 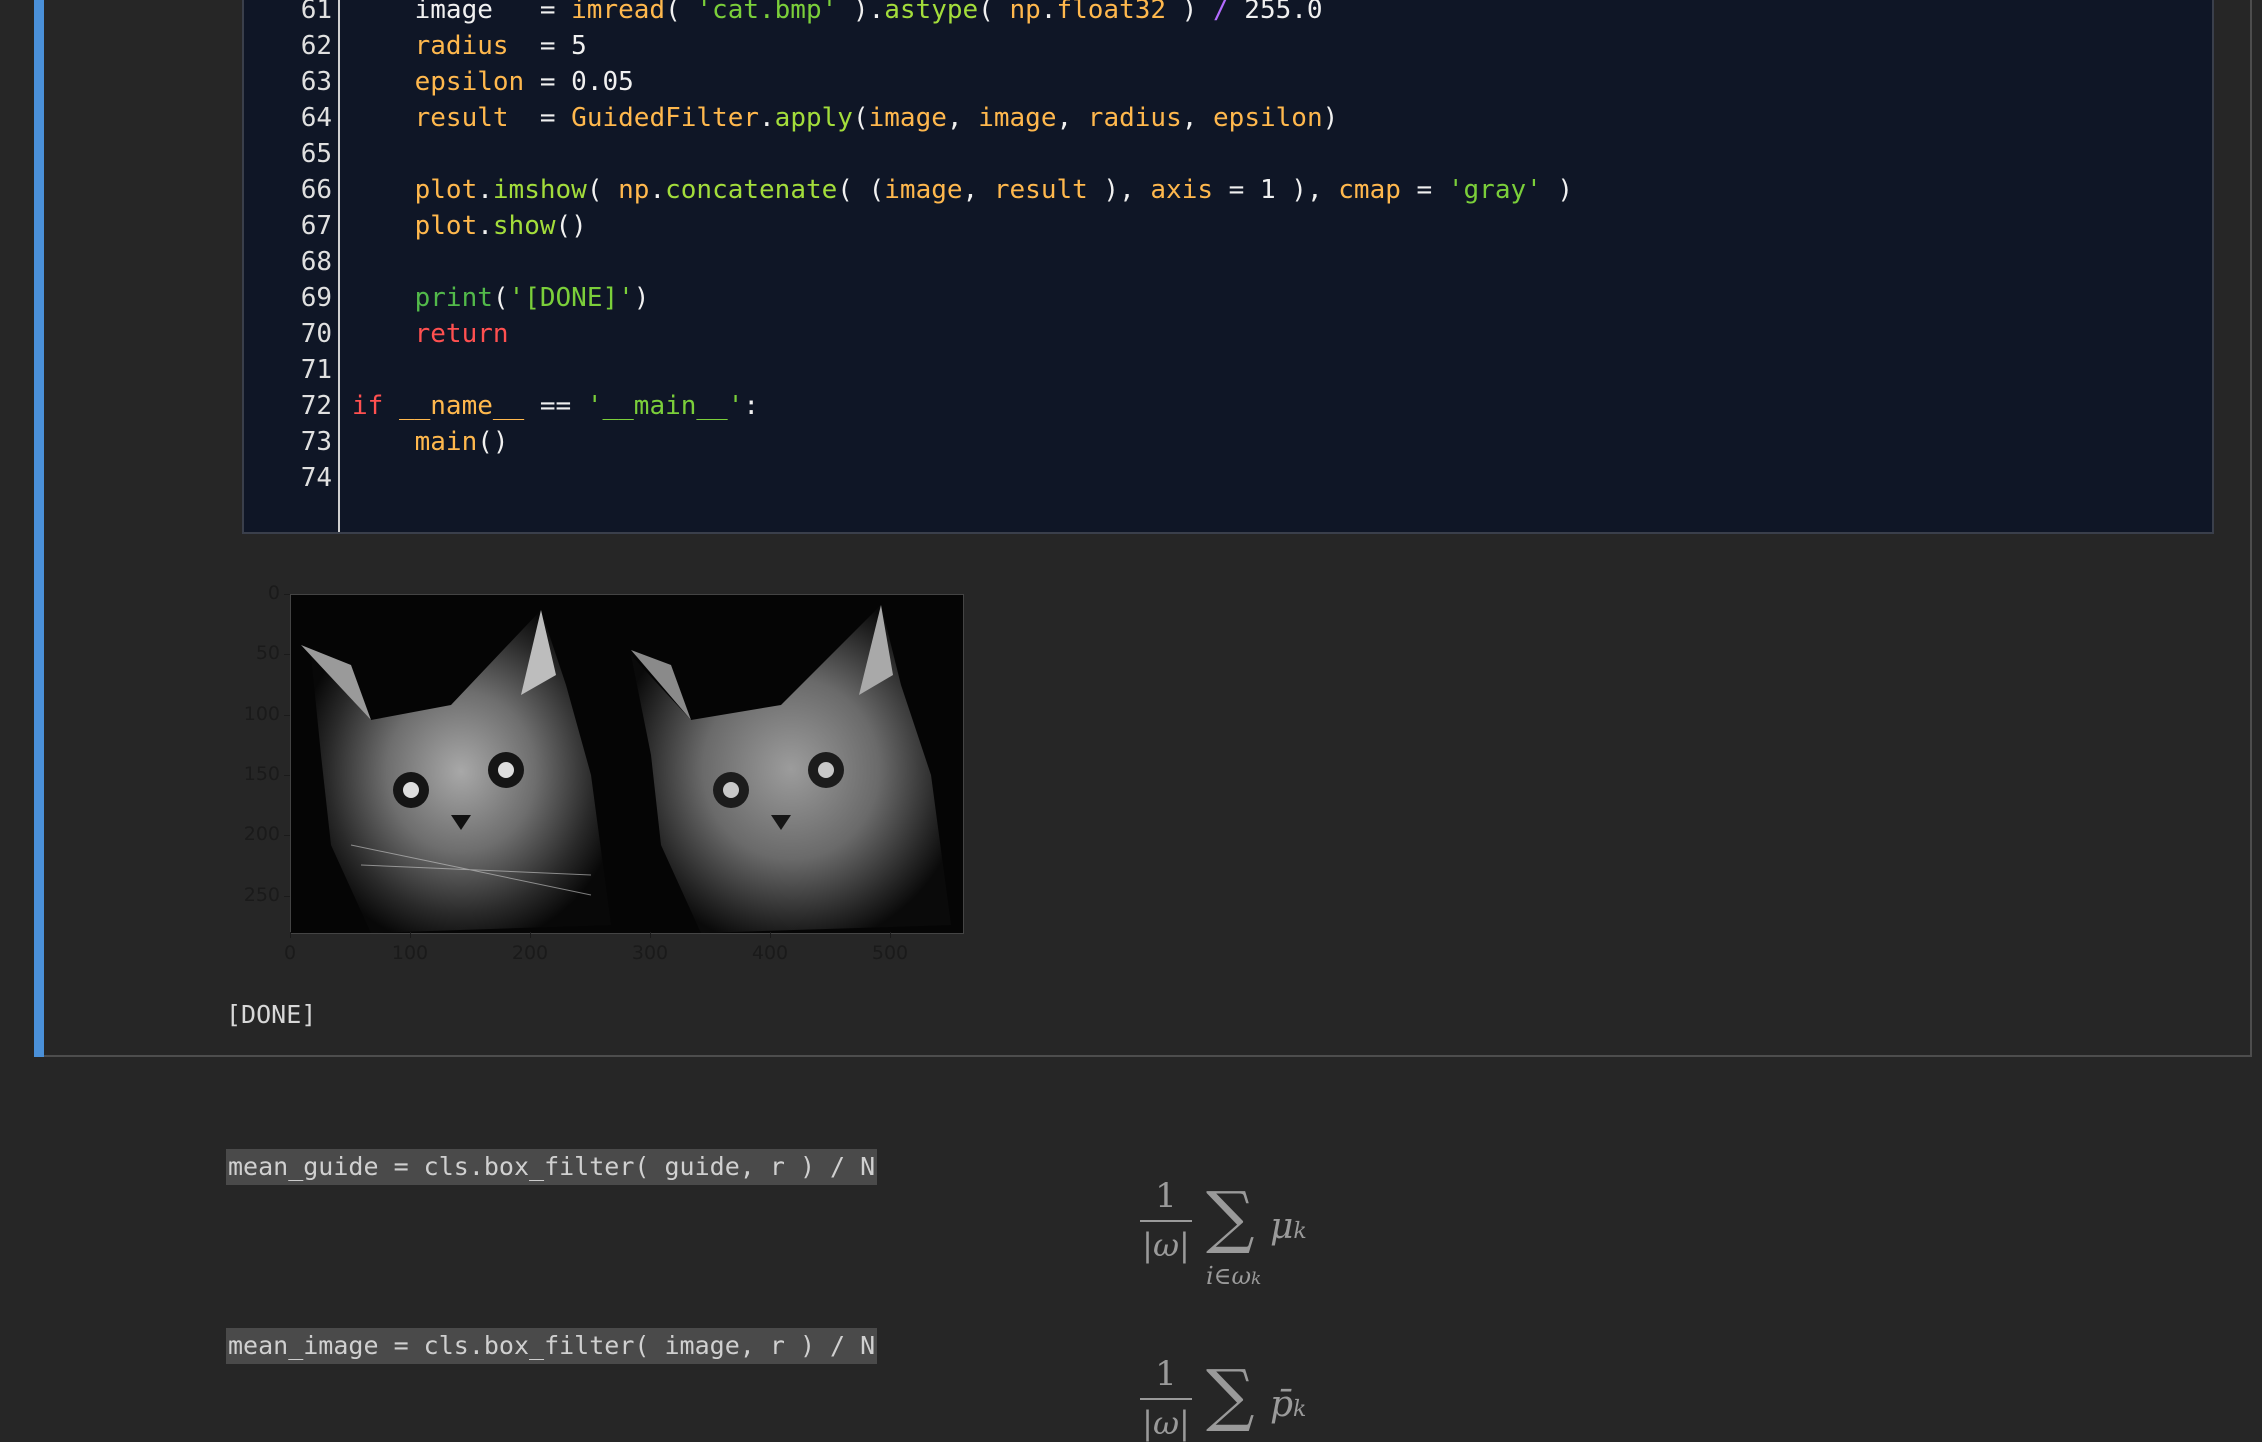 I want to click on code-line: 72 if __name__ == '__main__':, so click(x=504, y=406).